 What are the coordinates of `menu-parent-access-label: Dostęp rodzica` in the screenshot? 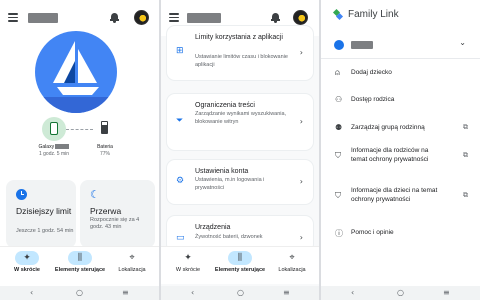 It's located at (373, 99).